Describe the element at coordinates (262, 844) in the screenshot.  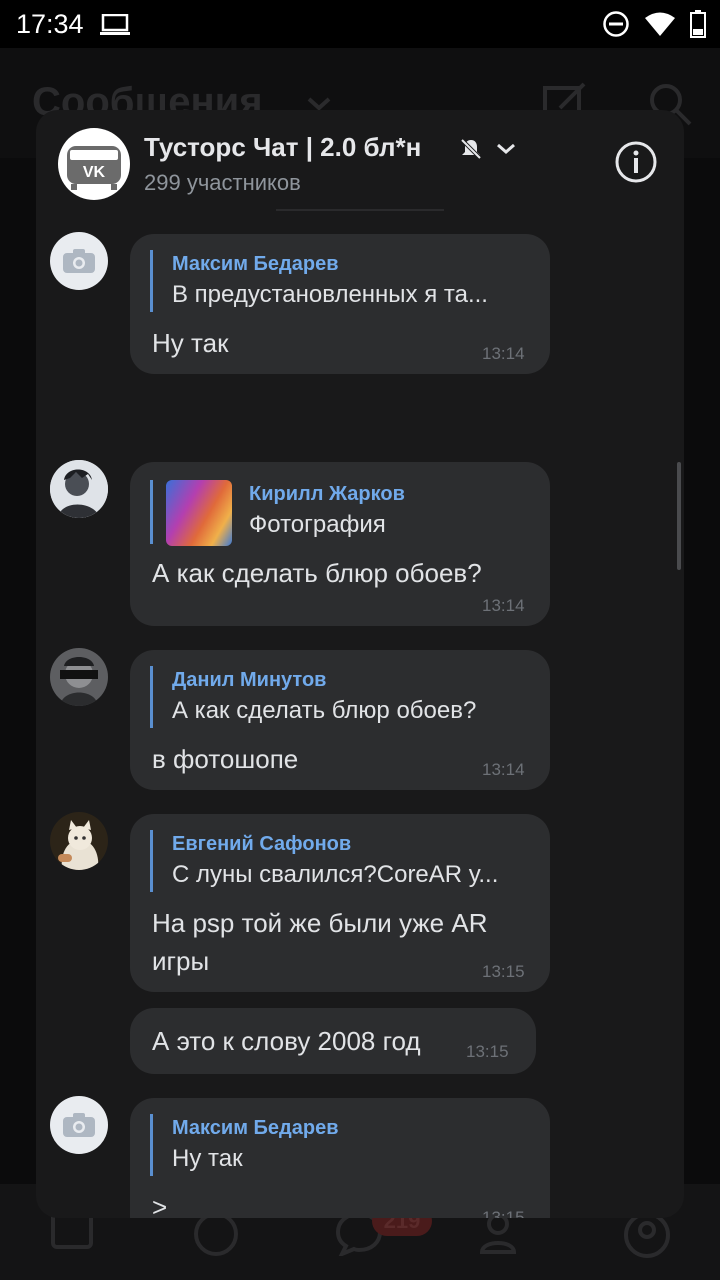
I see `reply-author: Евгений Сафонов` at that location.